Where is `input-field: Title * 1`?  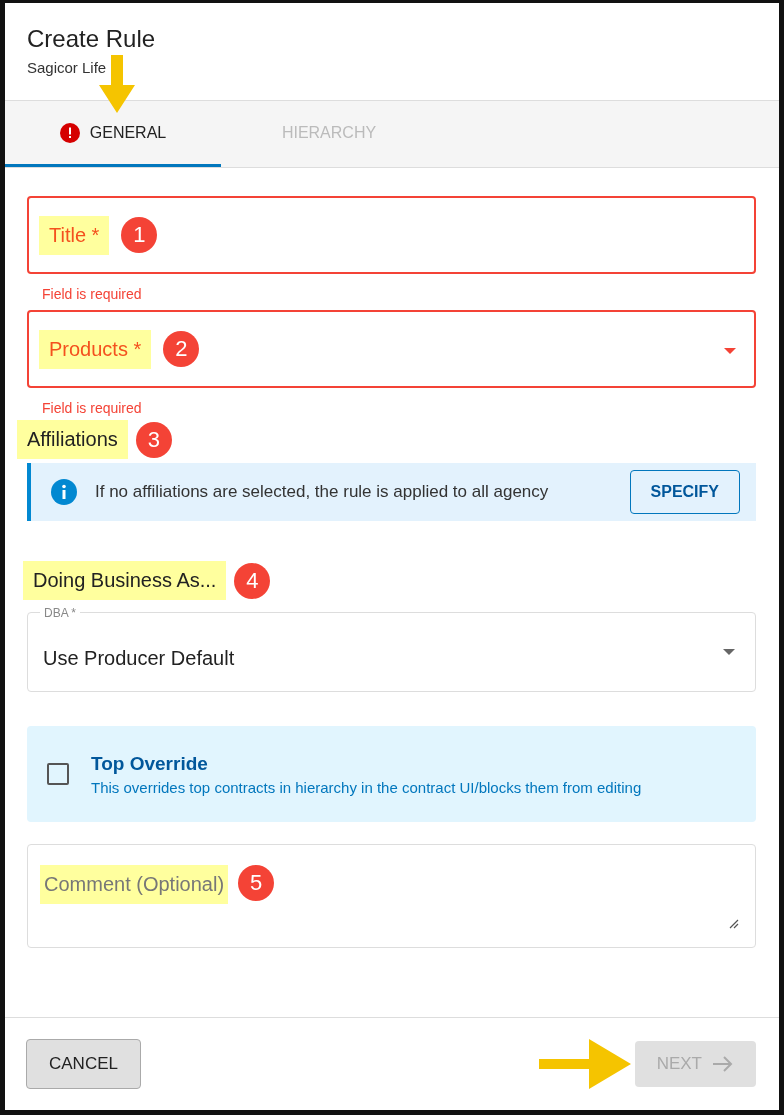
input-field: Title * 1 is located at coordinates (391, 235).